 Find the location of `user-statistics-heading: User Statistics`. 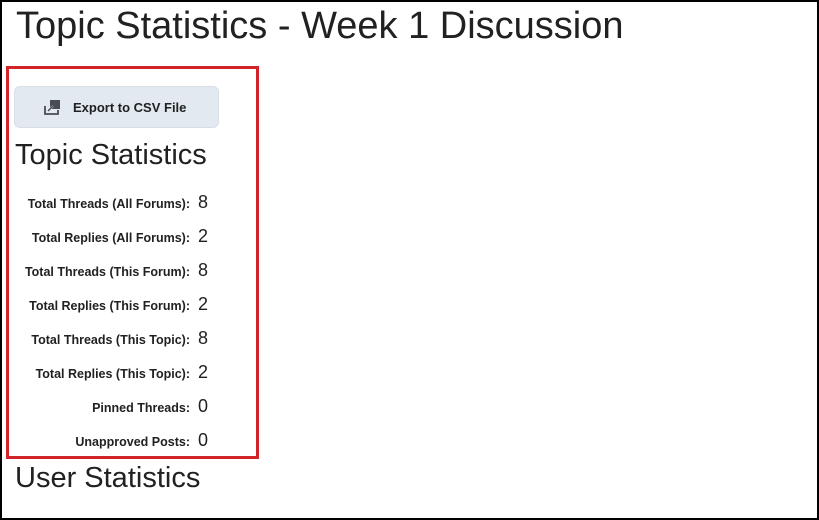

user-statistics-heading: User Statistics is located at coordinates (108, 478).